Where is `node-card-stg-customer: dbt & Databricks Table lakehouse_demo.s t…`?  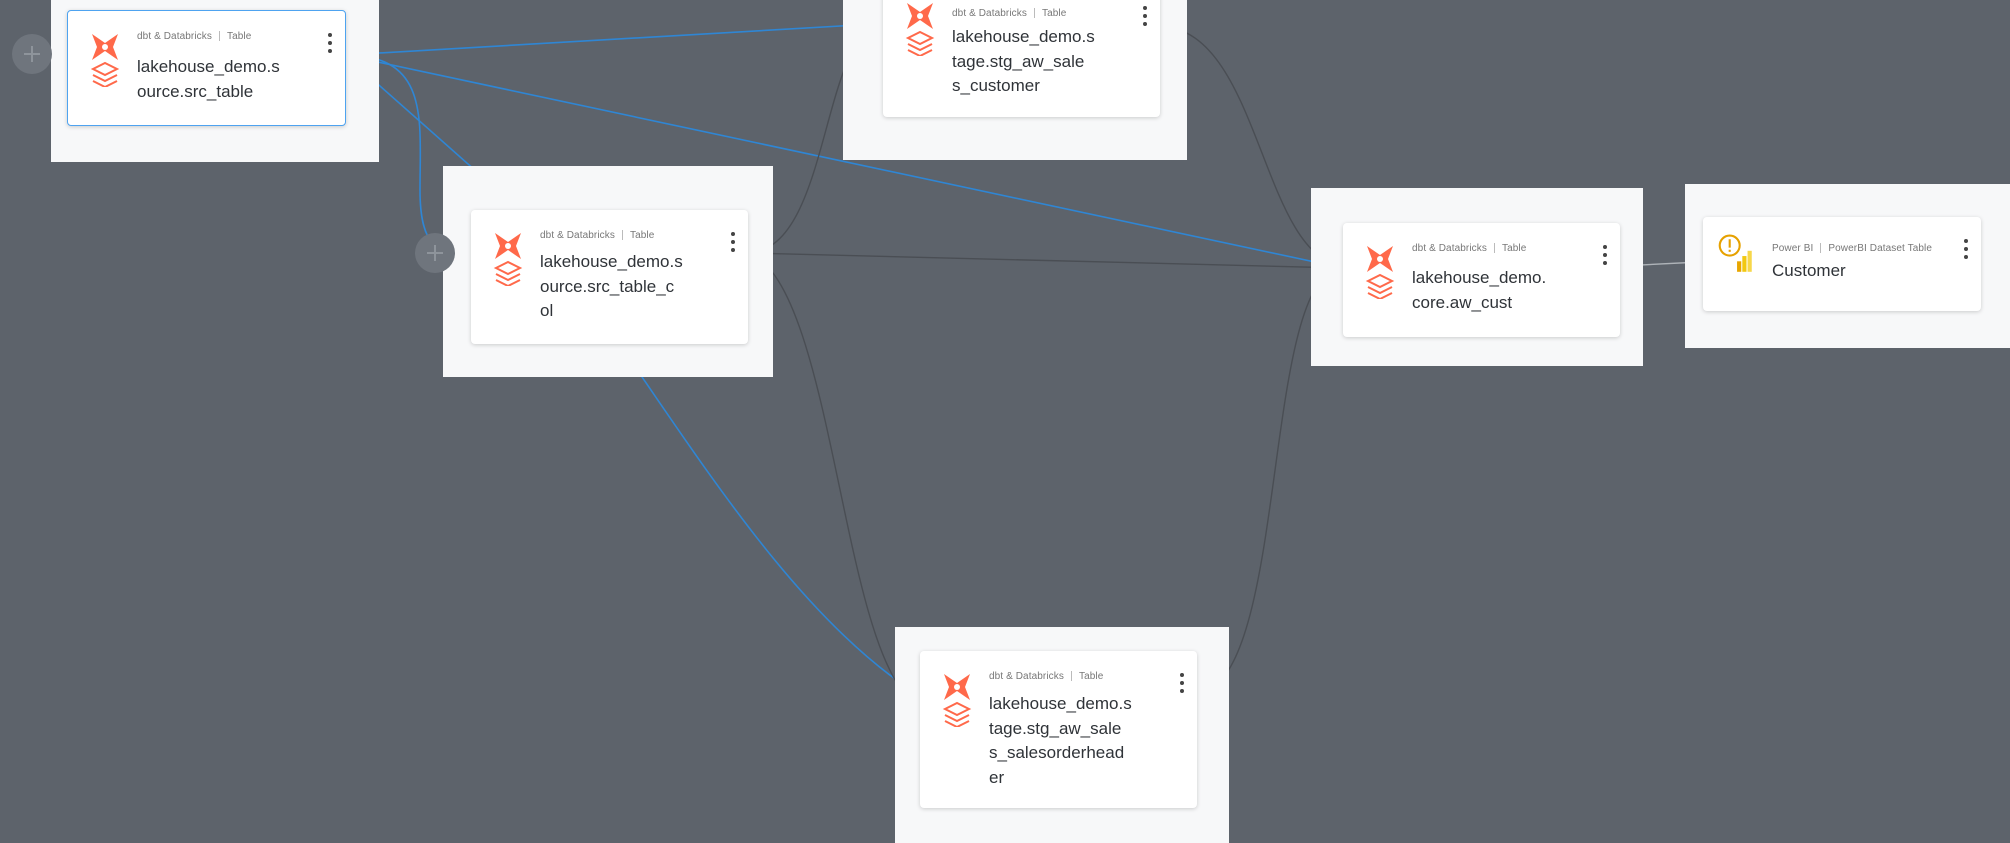 node-card-stg-customer: dbt & Databricks Table lakehouse_demo.s t… is located at coordinates (1021, 58).